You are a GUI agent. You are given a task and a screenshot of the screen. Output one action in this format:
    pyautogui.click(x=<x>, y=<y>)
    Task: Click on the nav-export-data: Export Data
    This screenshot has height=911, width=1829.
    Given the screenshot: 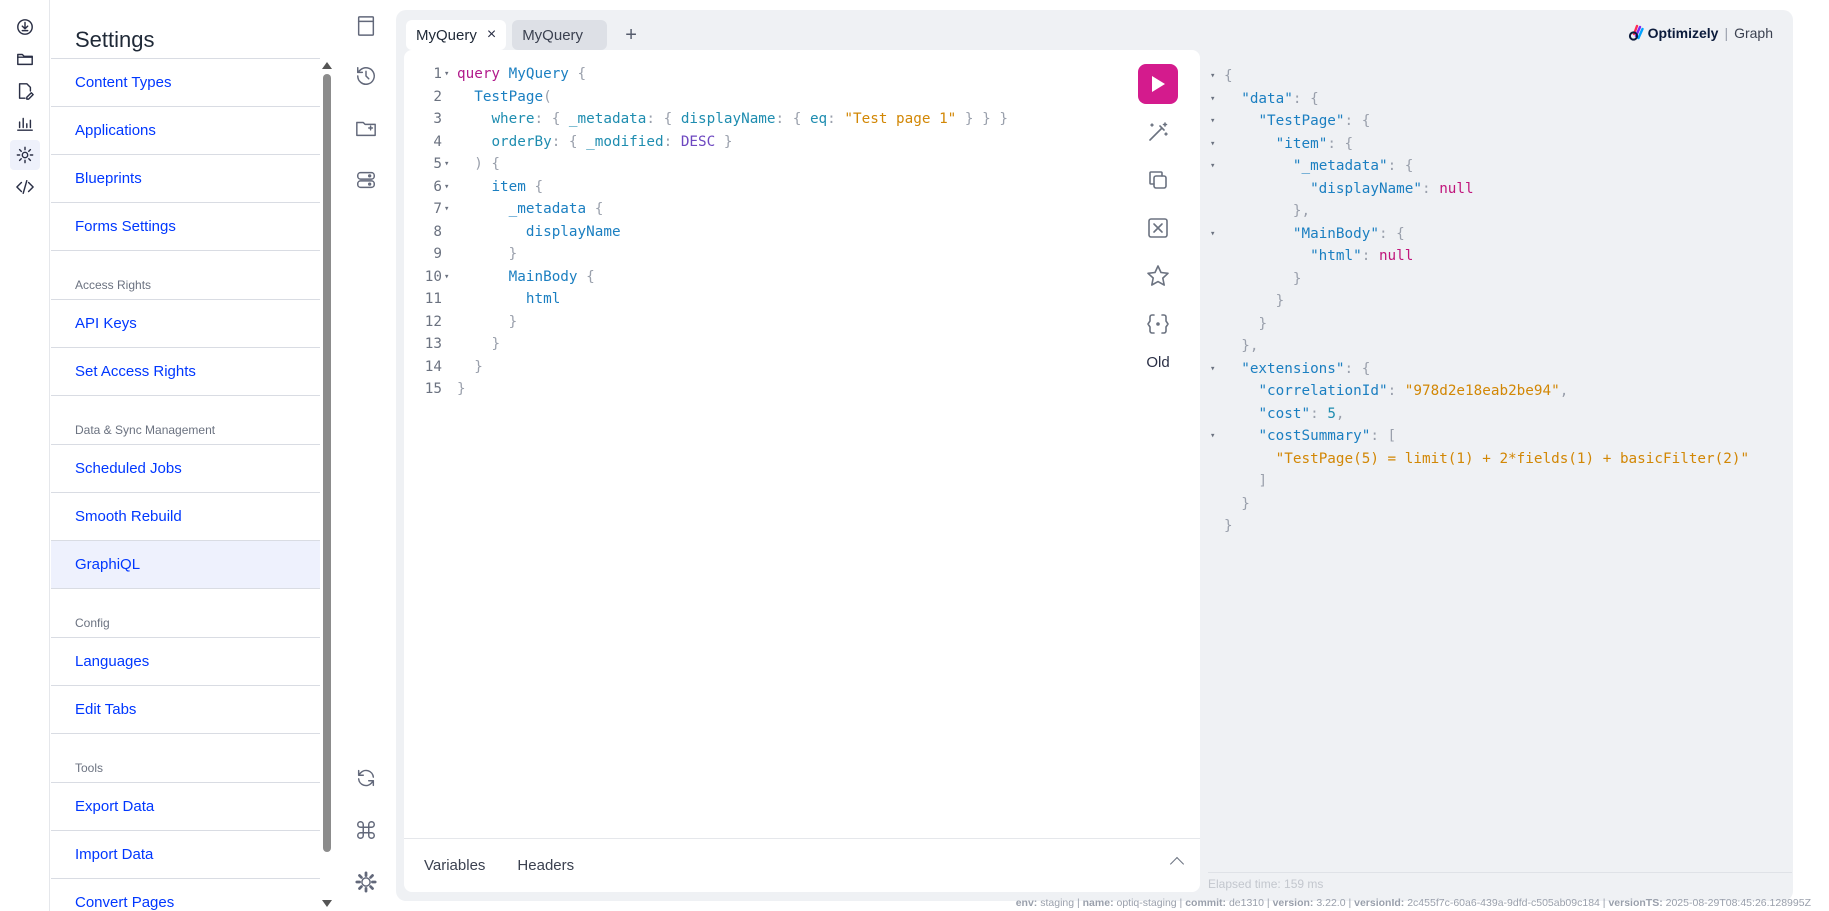 What is the action you would take?
    pyautogui.click(x=185, y=806)
    